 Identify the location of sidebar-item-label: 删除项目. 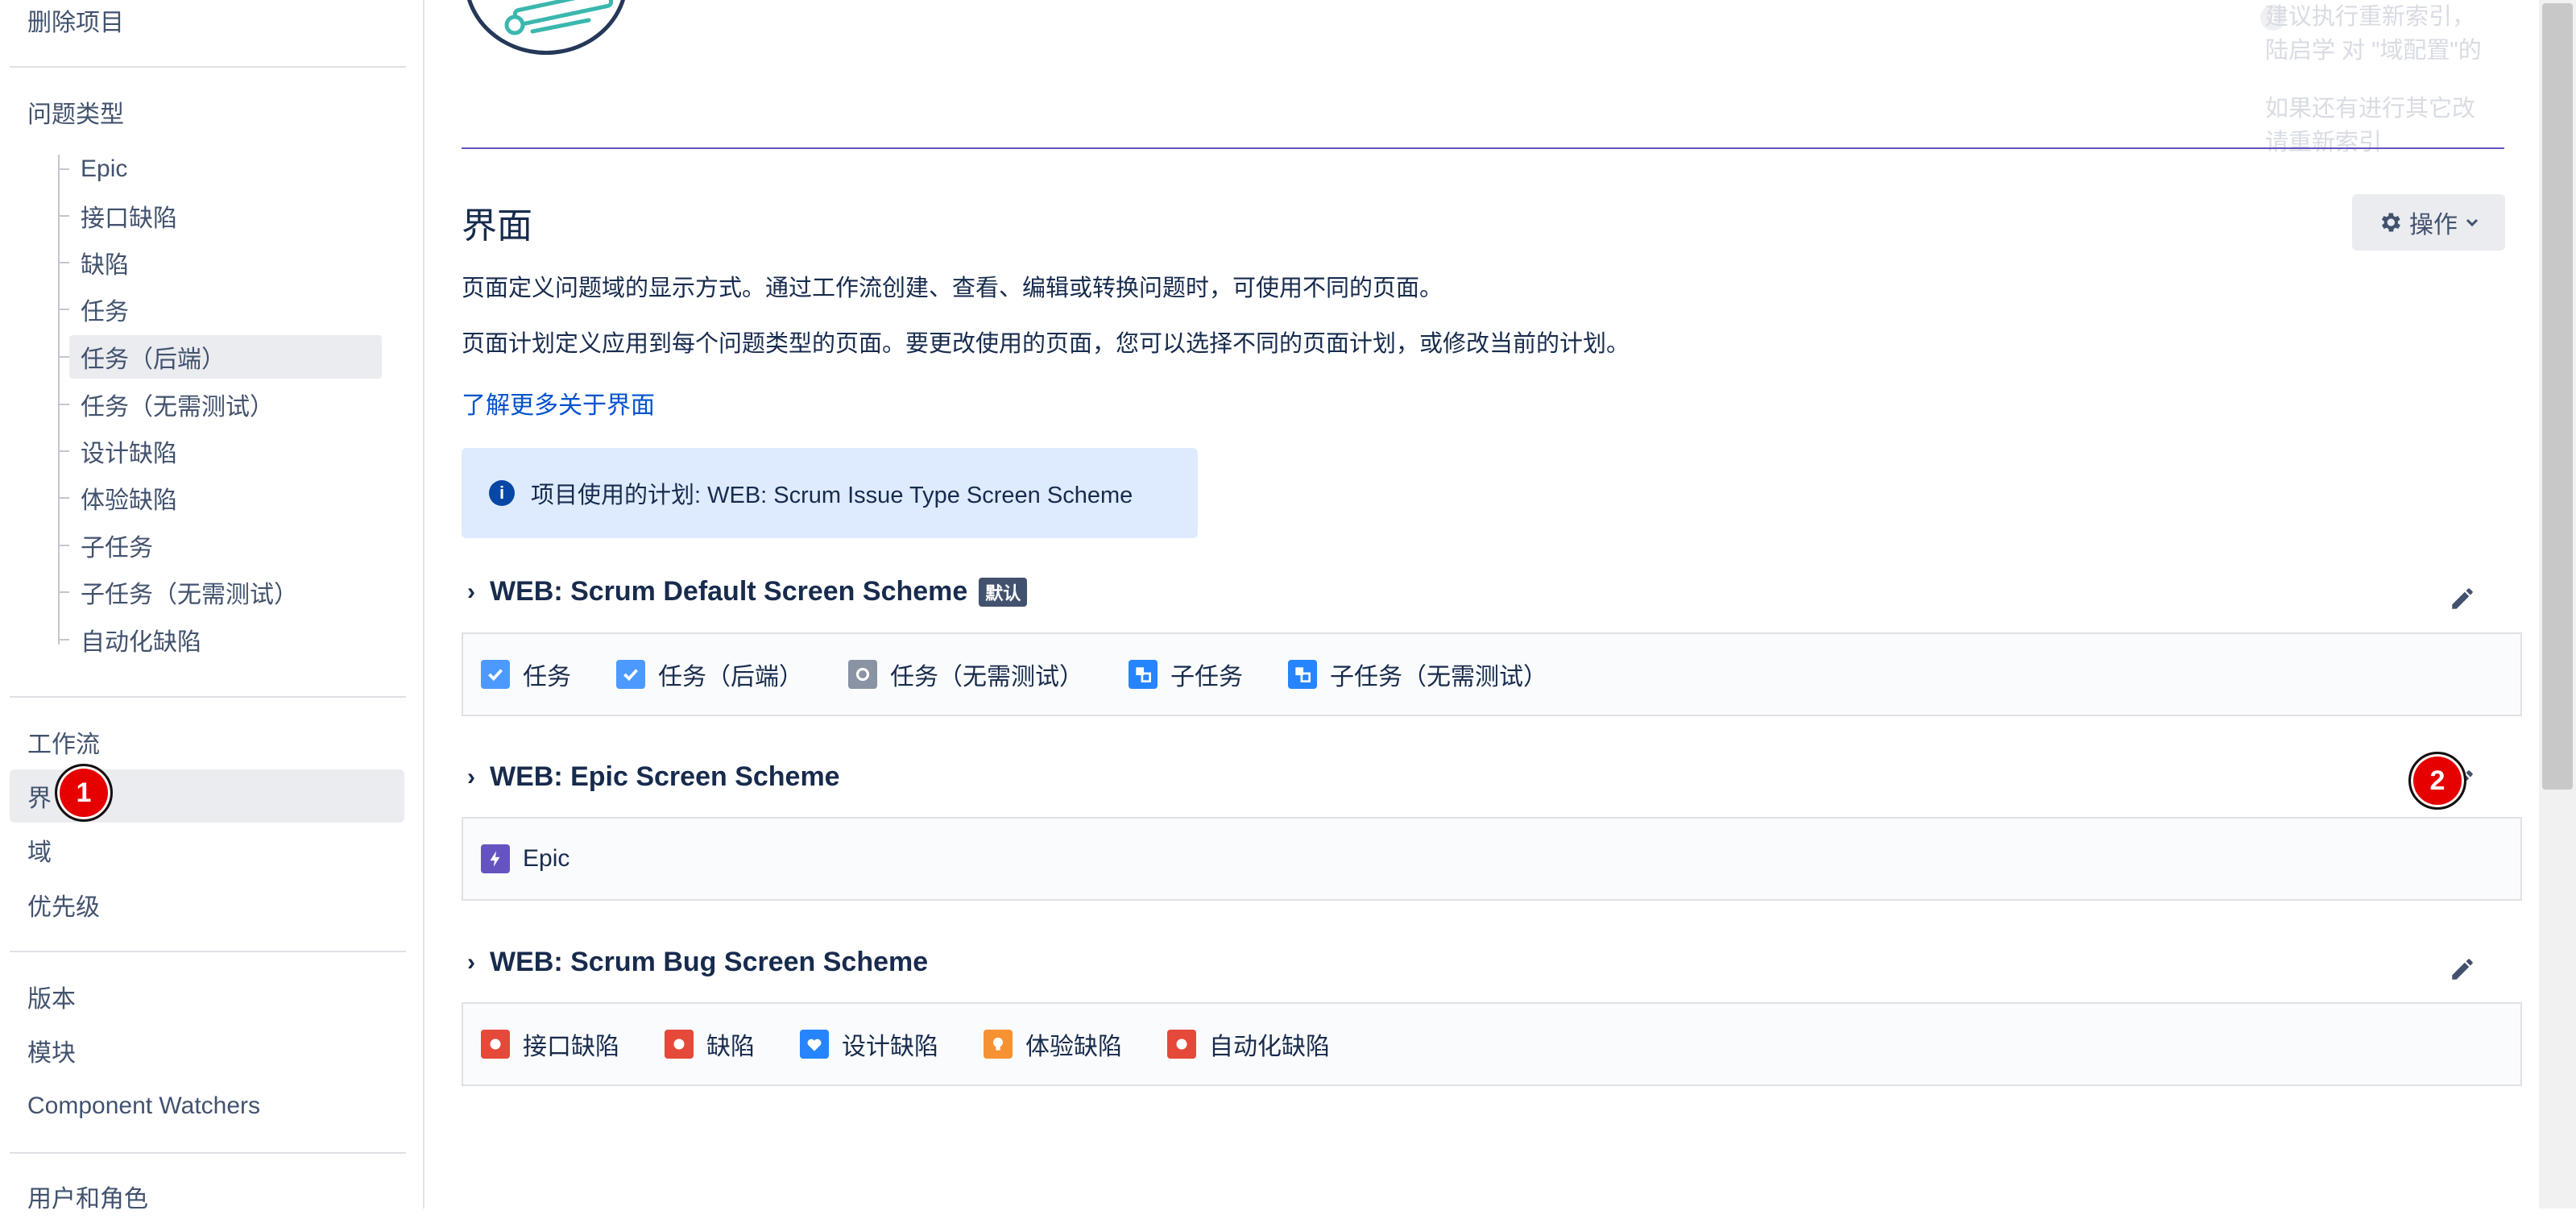
(75, 23).